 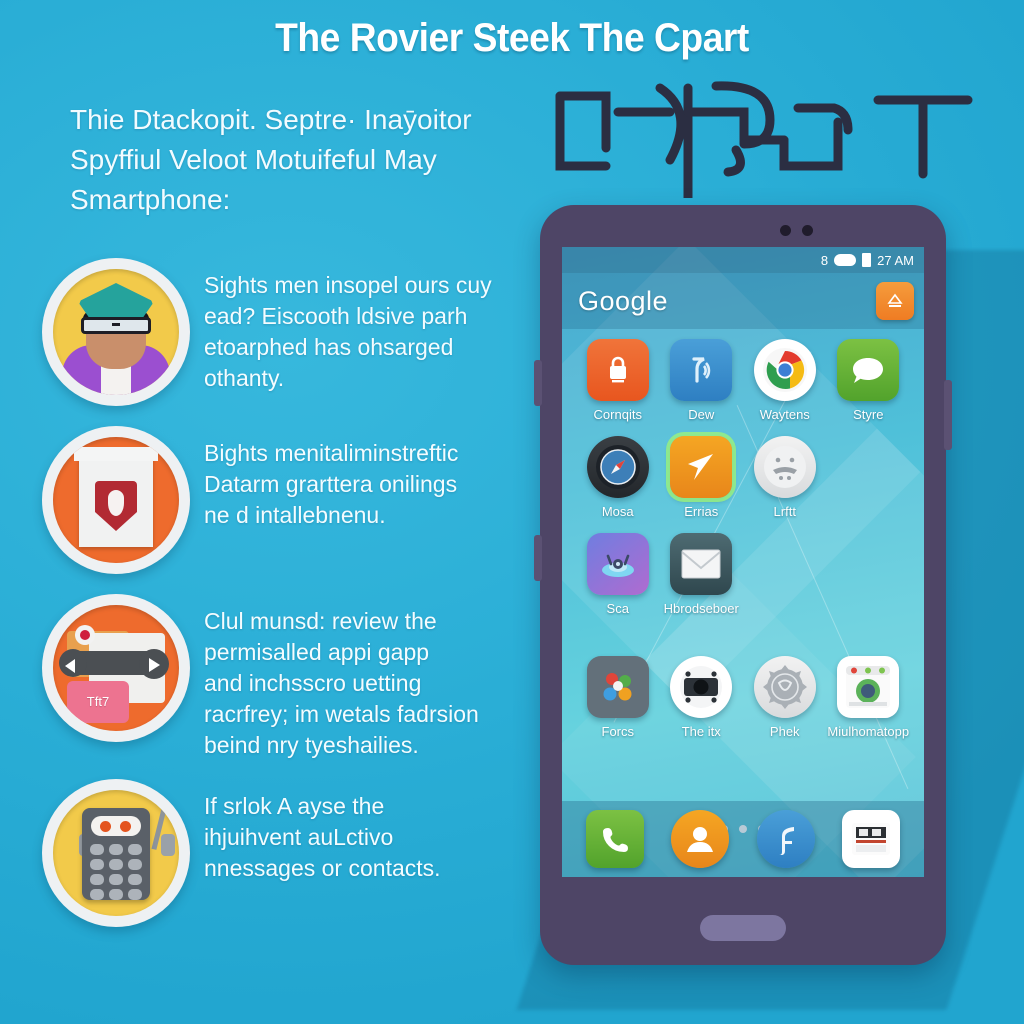 I want to click on text-line: Sights men insopel ours cuy, so click(x=348, y=285).